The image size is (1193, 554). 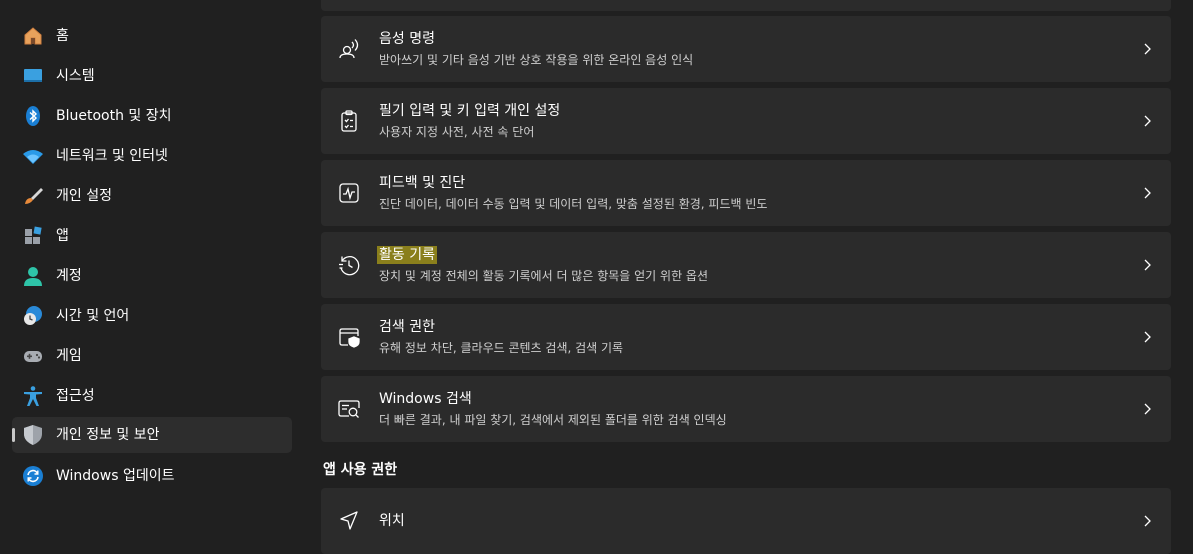 What do you see at coordinates (746, 121) in the screenshot?
I see `card-inking-typing: 필기 입력 및 키 입력 개인 설정 사용자 지정 사전, 사전 속 단어` at bounding box center [746, 121].